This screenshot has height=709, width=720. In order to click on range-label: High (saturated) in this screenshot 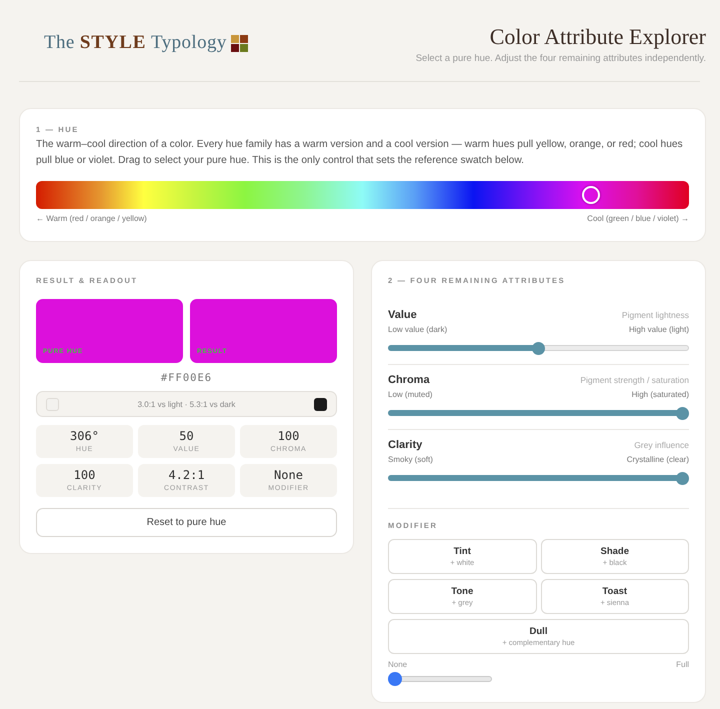, I will do `click(660, 395)`.